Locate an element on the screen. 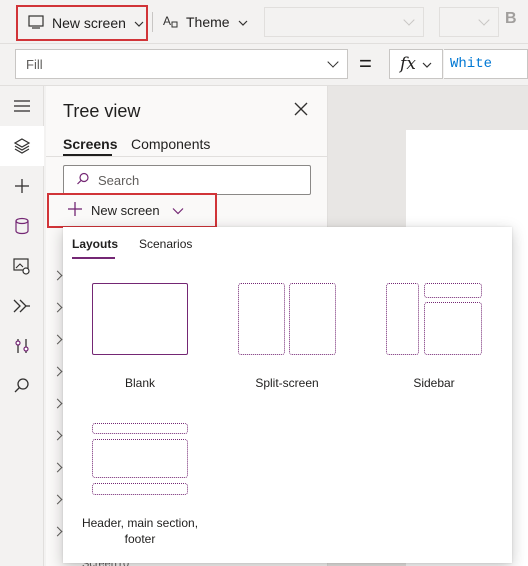 This screenshot has width=528, height=566. new-screen-button: New screen is located at coordinates (132, 210).